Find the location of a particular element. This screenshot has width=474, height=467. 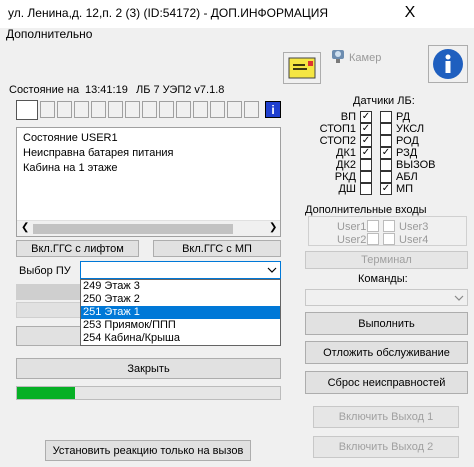

sensor-row: СТОП1 ✓ is located at coordinates (346, 129).